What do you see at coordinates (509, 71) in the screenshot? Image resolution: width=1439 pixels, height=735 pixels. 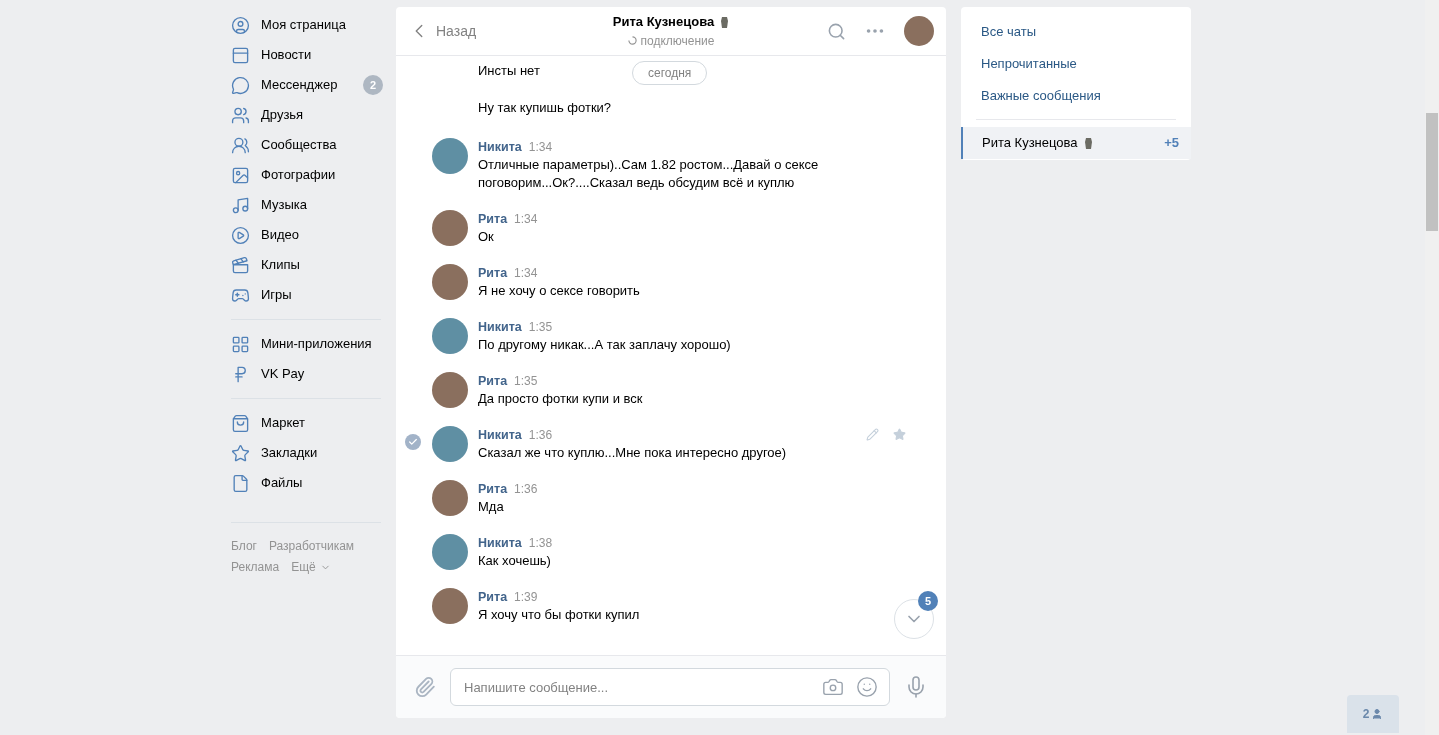 I see `message-text: Инсты нет` at bounding box center [509, 71].